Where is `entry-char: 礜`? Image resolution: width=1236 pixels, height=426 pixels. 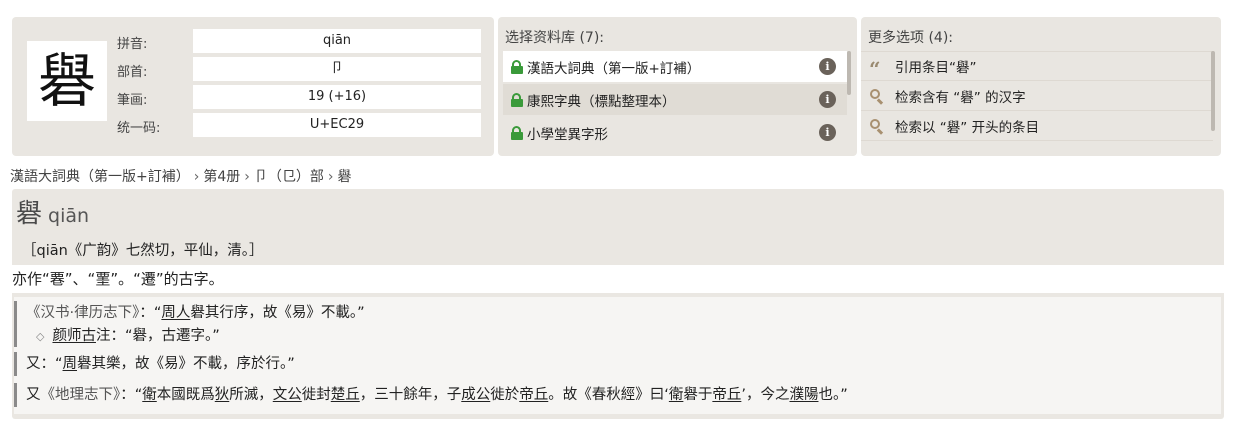 entry-char: 礜 is located at coordinates (29, 214).